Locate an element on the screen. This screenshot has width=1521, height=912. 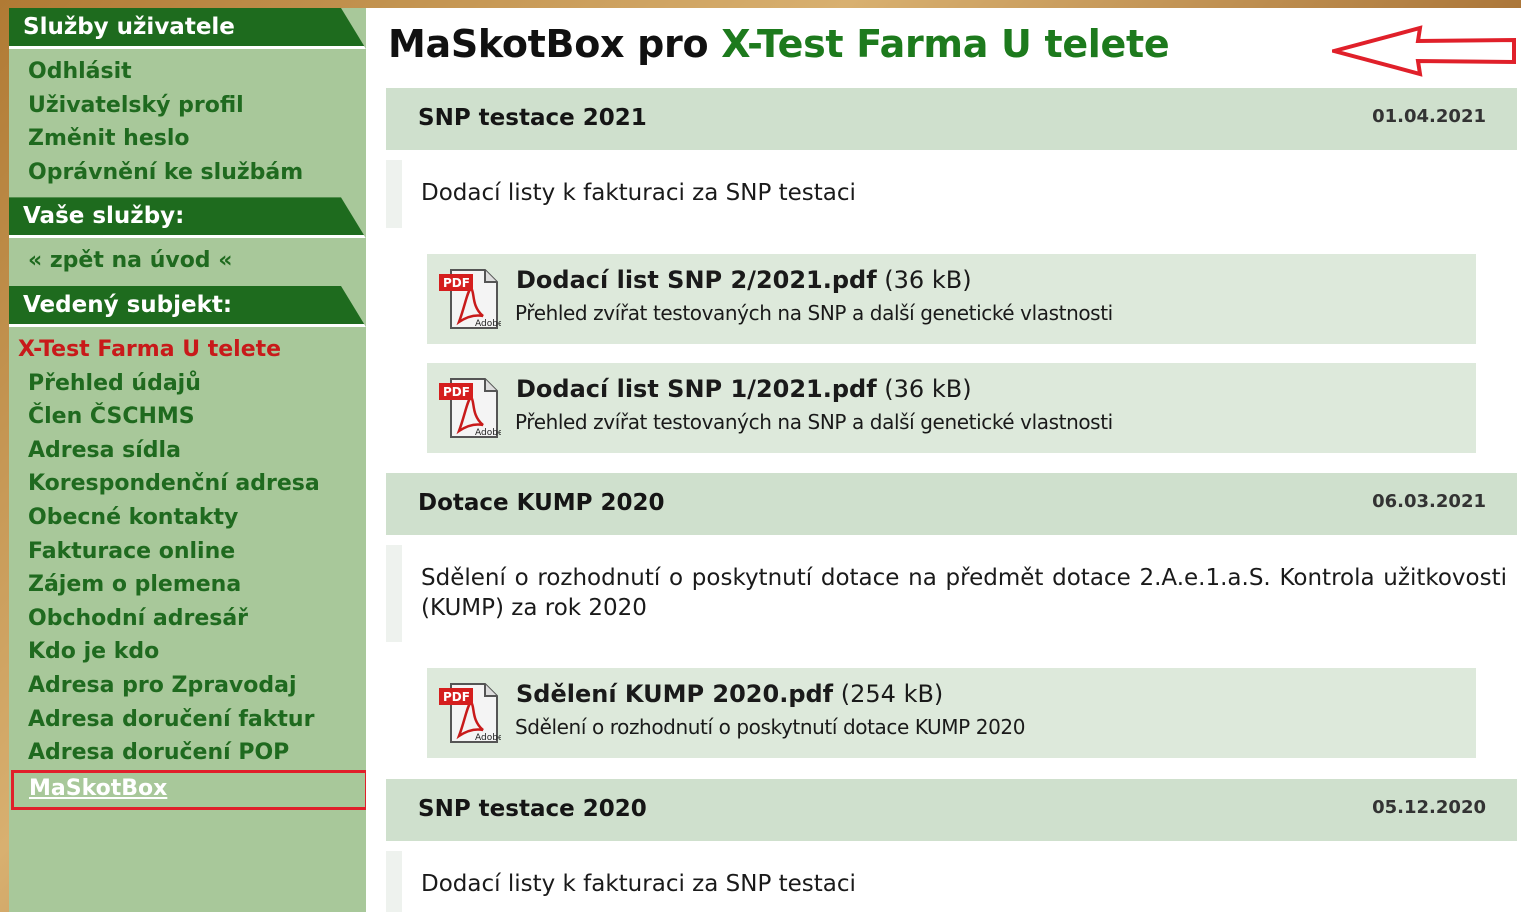
sidebar-link-cschms-member: Člen ČSCHMS is located at coordinates (187, 417).